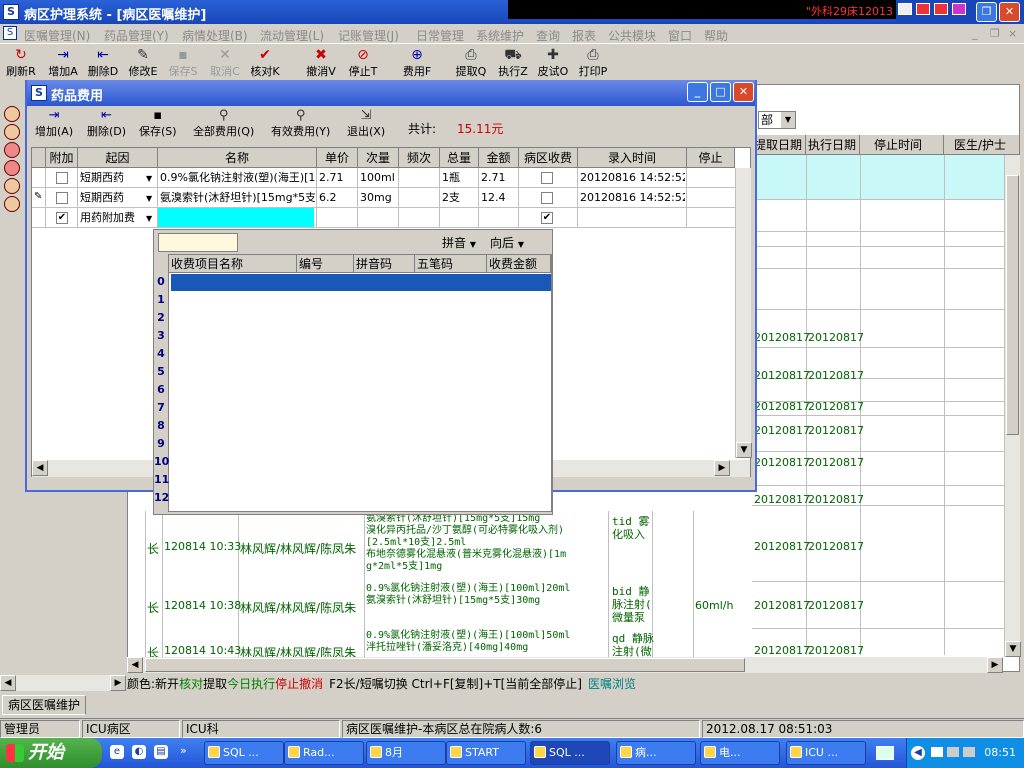 This screenshot has width=1024, height=768. I want to click on col-5: 频次, so click(419, 158).